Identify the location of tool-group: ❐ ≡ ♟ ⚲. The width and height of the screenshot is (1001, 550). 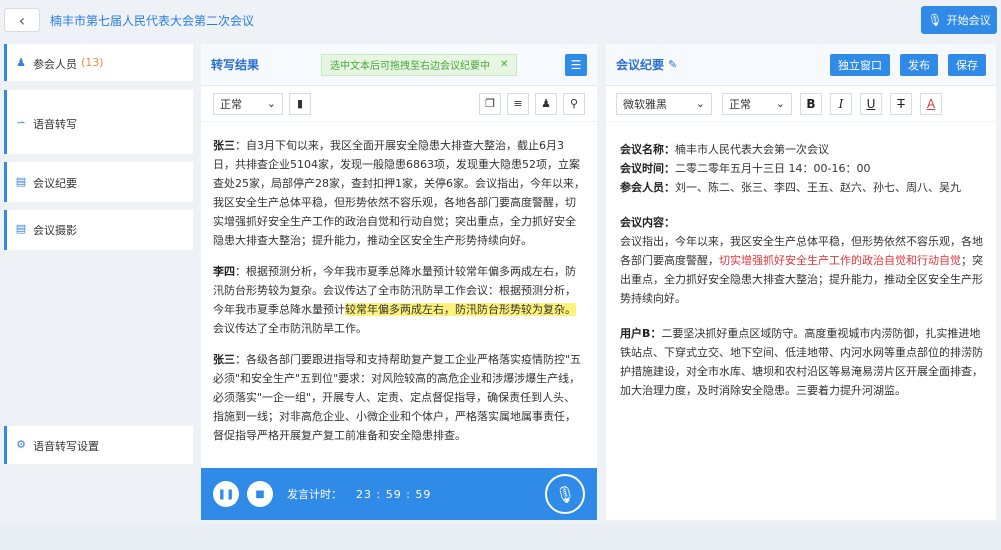
(529, 103).